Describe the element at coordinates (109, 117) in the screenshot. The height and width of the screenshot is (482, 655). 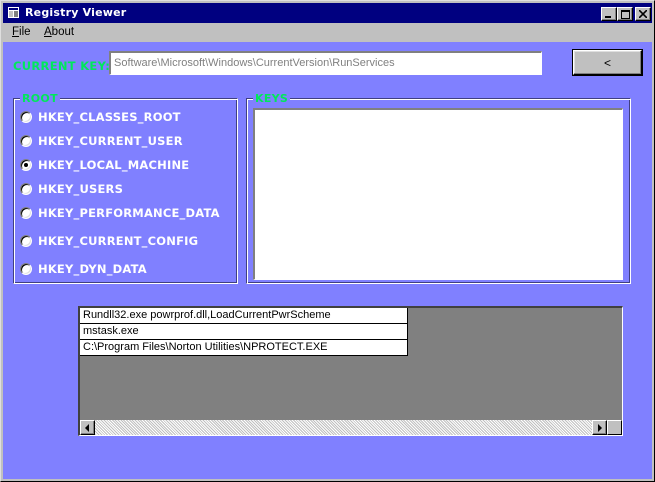
I see `radio-label: HKEY_CLASSES_ROOT` at that location.